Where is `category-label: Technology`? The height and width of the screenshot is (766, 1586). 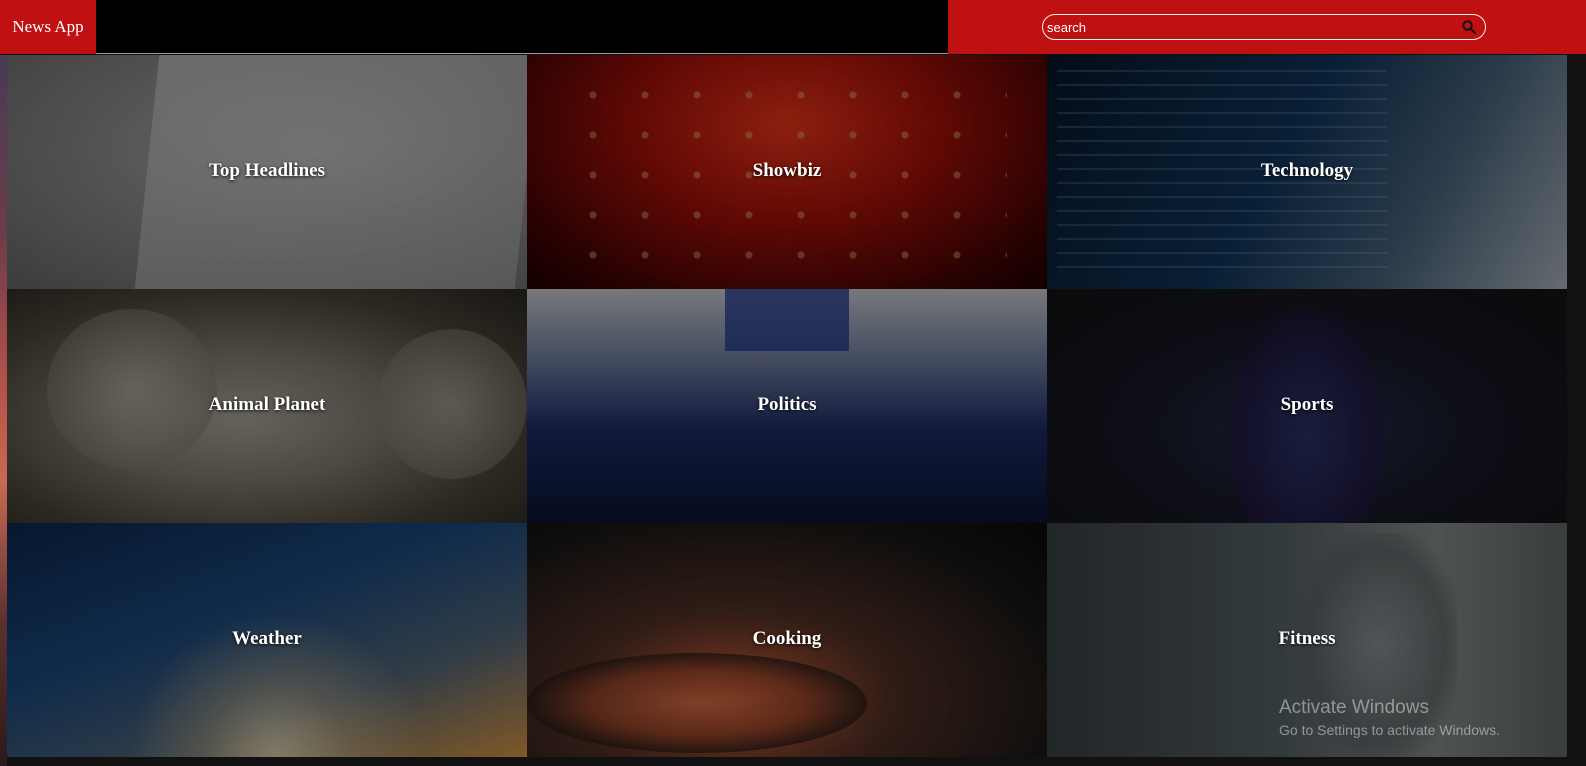 category-label: Technology is located at coordinates (1307, 170).